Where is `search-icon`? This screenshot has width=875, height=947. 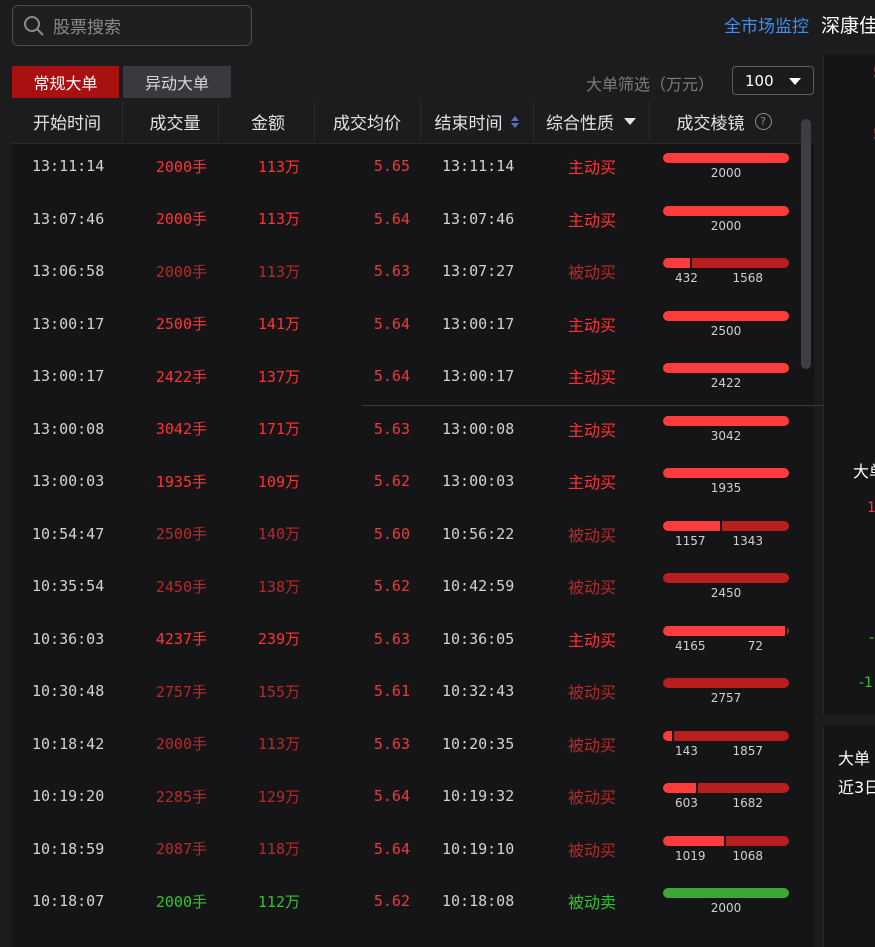
search-icon is located at coordinates (34, 25).